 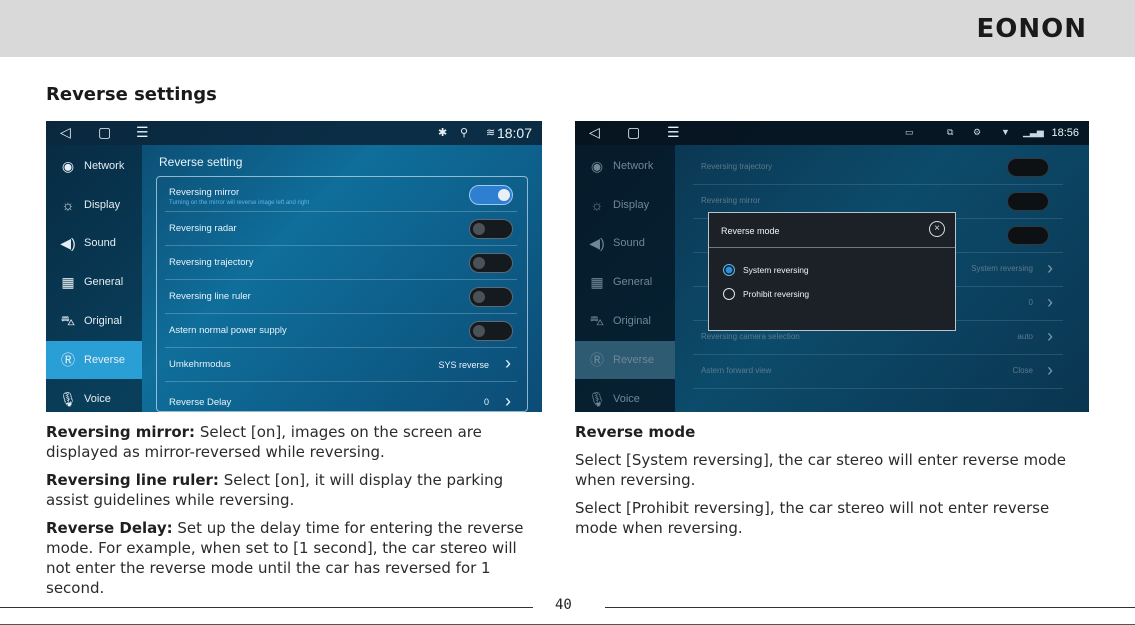 What do you see at coordinates (341, 365) in the screenshot?
I see `setting-row-umkehrmodus: Umkehrmodus SYS reverse ›` at bounding box center [341, 365].